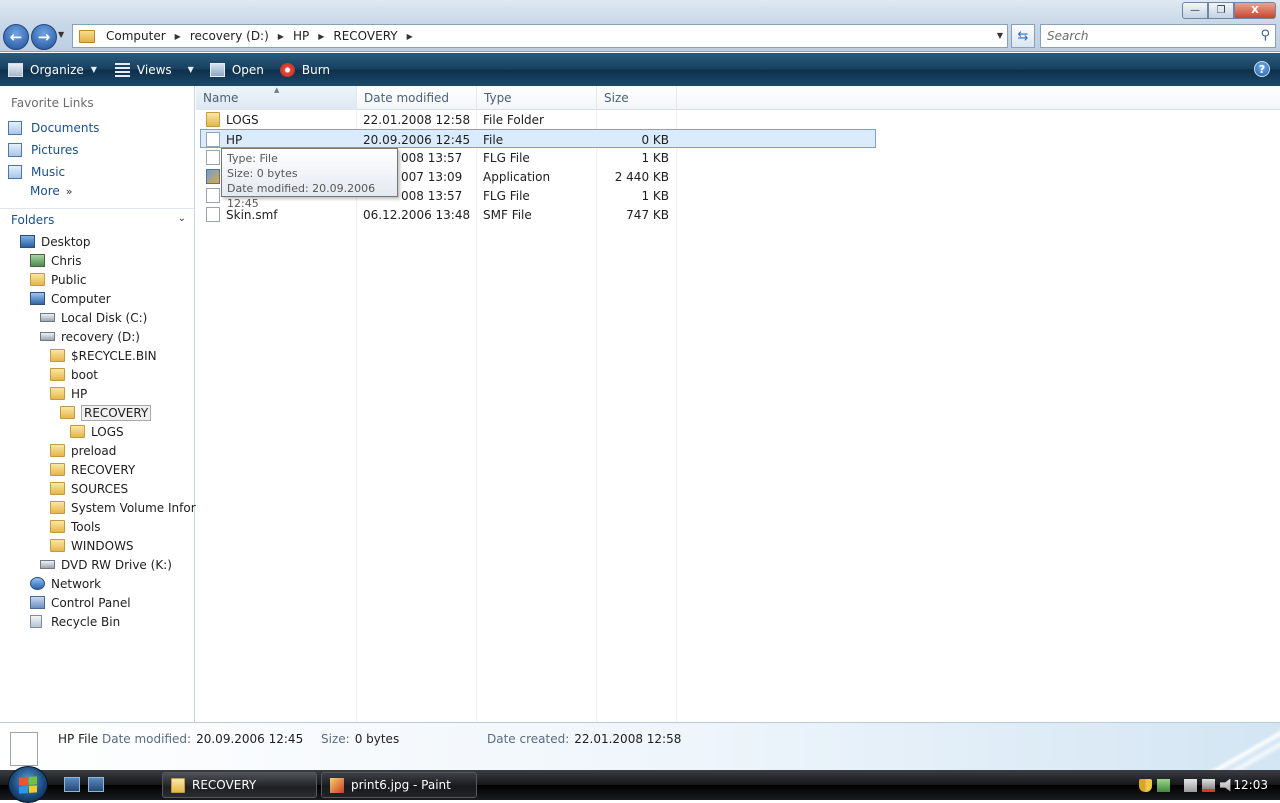 This screenshot has height=803, width=1280. I want to click on battery-icon, so click(1190, 785).